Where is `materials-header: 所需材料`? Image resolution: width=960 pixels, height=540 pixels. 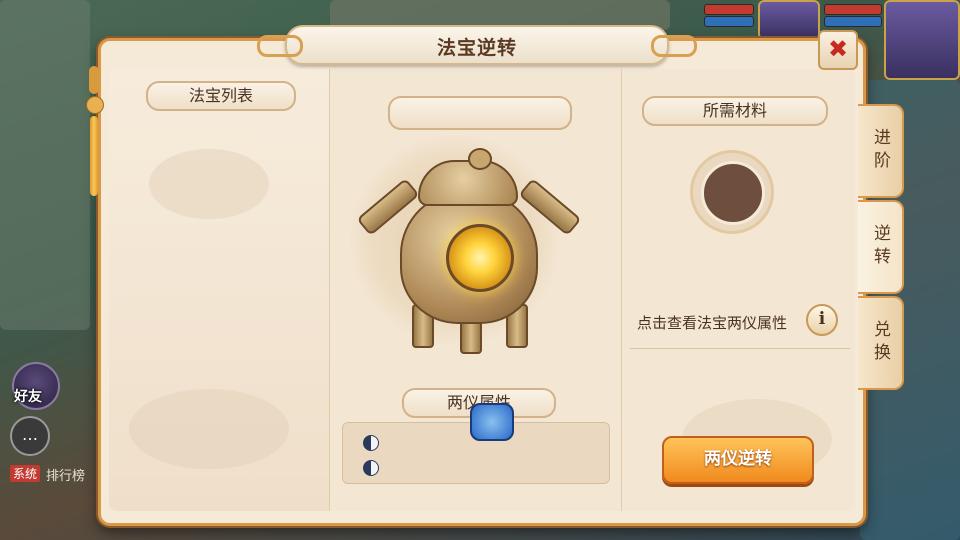
materials-header: 所需材料 is located at coordinates (735, 111).